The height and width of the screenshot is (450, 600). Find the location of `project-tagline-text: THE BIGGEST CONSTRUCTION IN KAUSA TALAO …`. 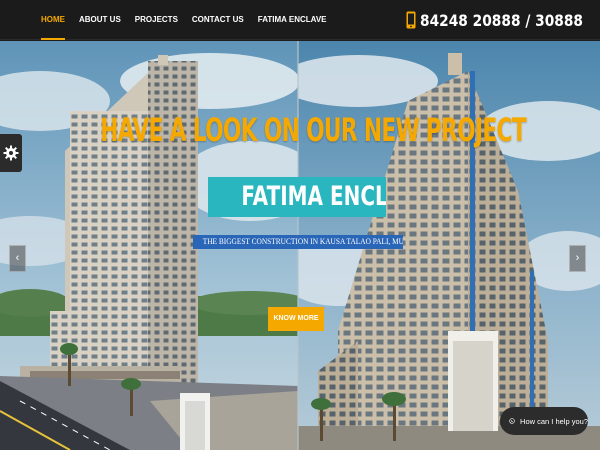

project-tagline-text: THE BIGGEST CONSTRUCTION IN KAUSA TALAO … is located at coordinates (302, 241).